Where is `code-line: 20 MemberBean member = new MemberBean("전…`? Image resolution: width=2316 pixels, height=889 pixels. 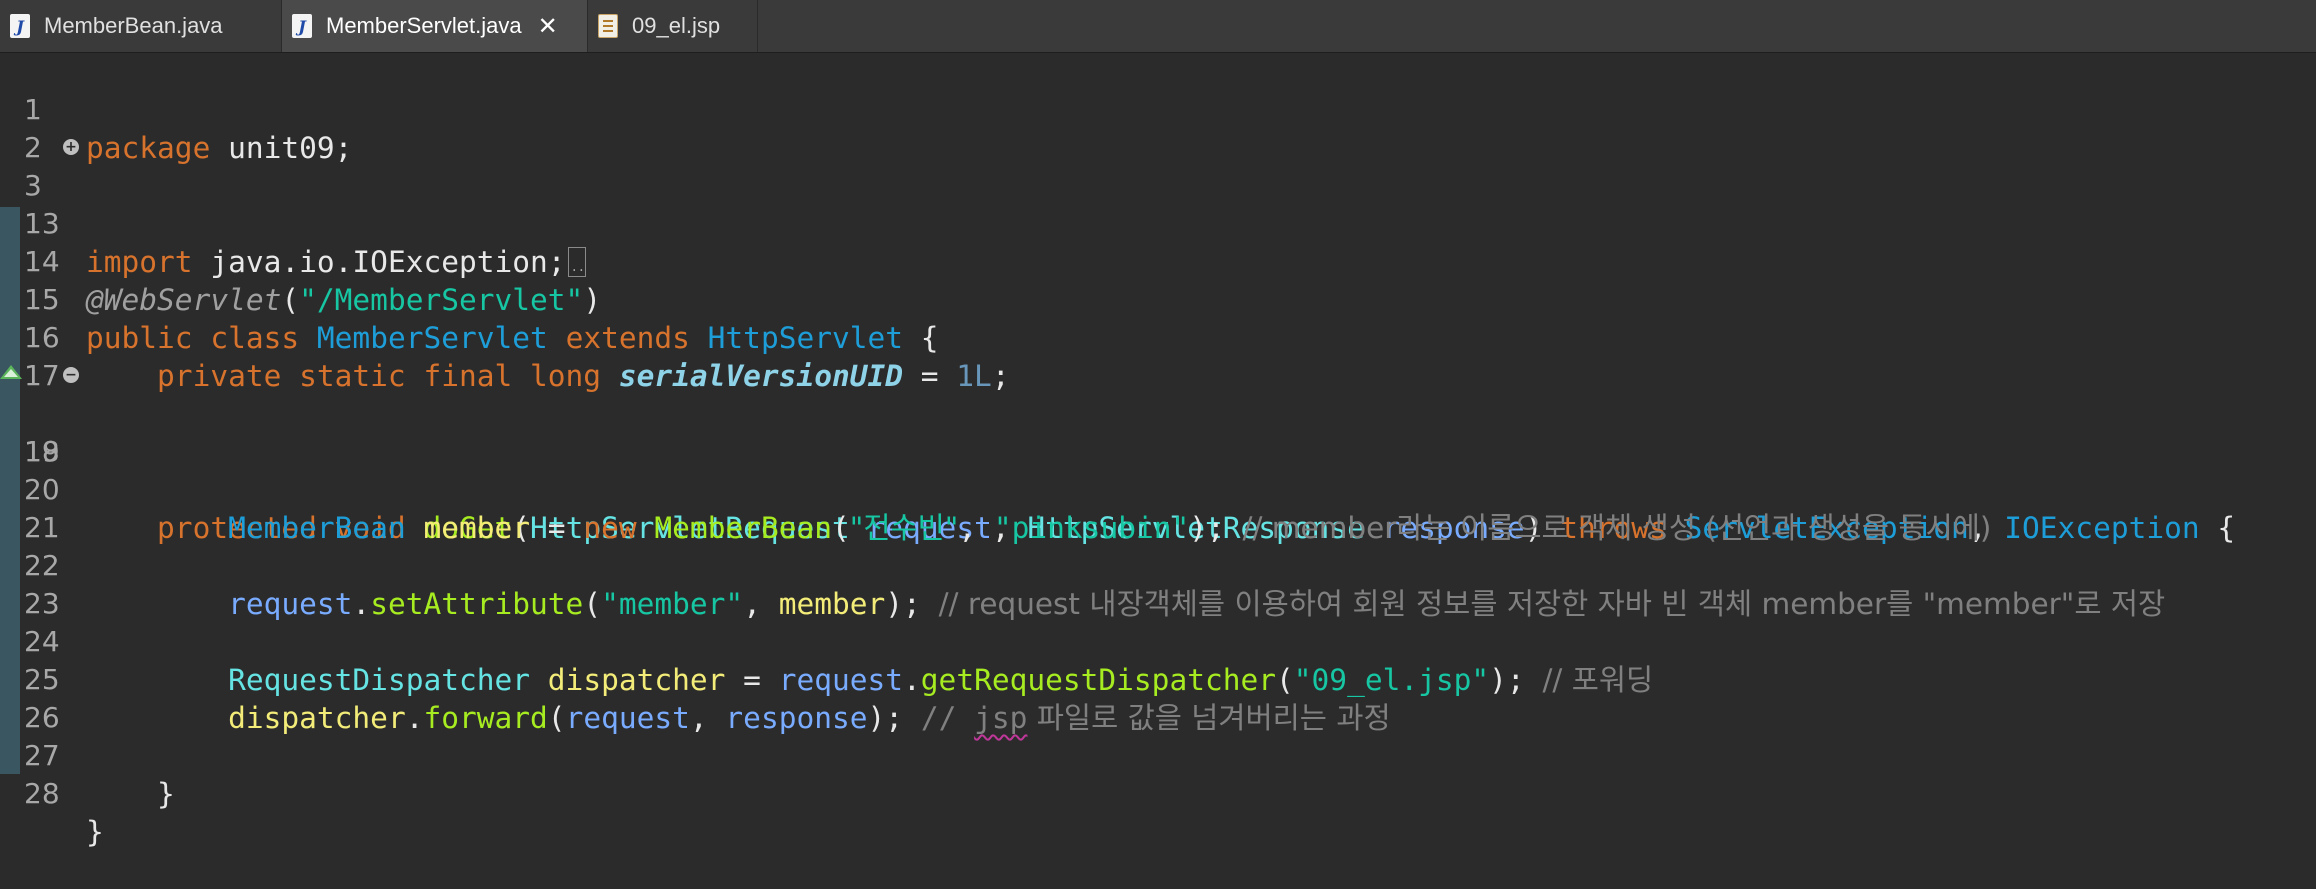
code-line: 20 MemberBean member = new MemberBean("전… is located at coordinates (1008, 509).